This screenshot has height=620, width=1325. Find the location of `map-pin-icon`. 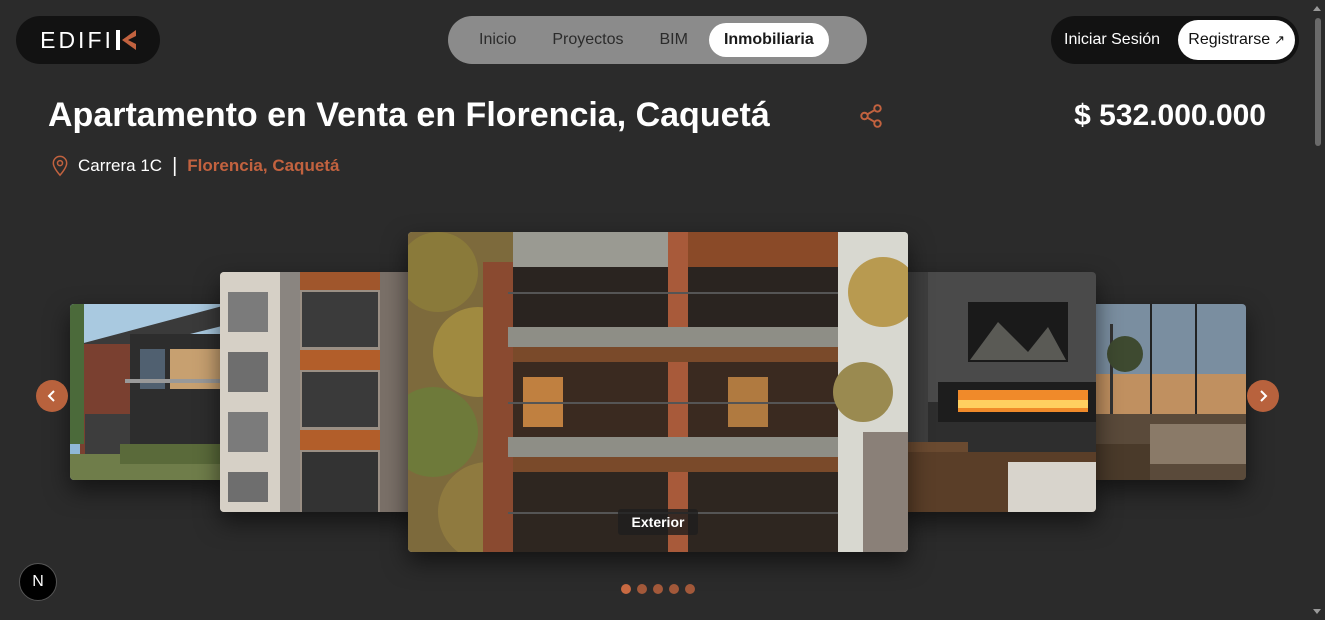

map-pin-icon is located at coordinates (60, 166).